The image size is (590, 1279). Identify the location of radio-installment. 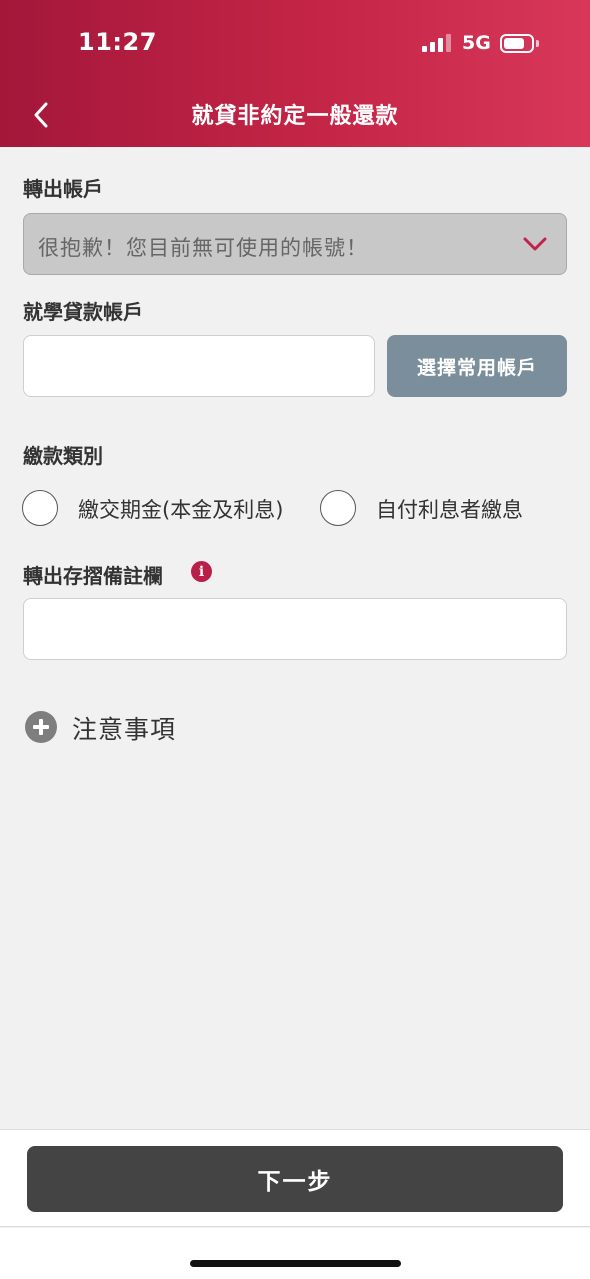
(40, 508).